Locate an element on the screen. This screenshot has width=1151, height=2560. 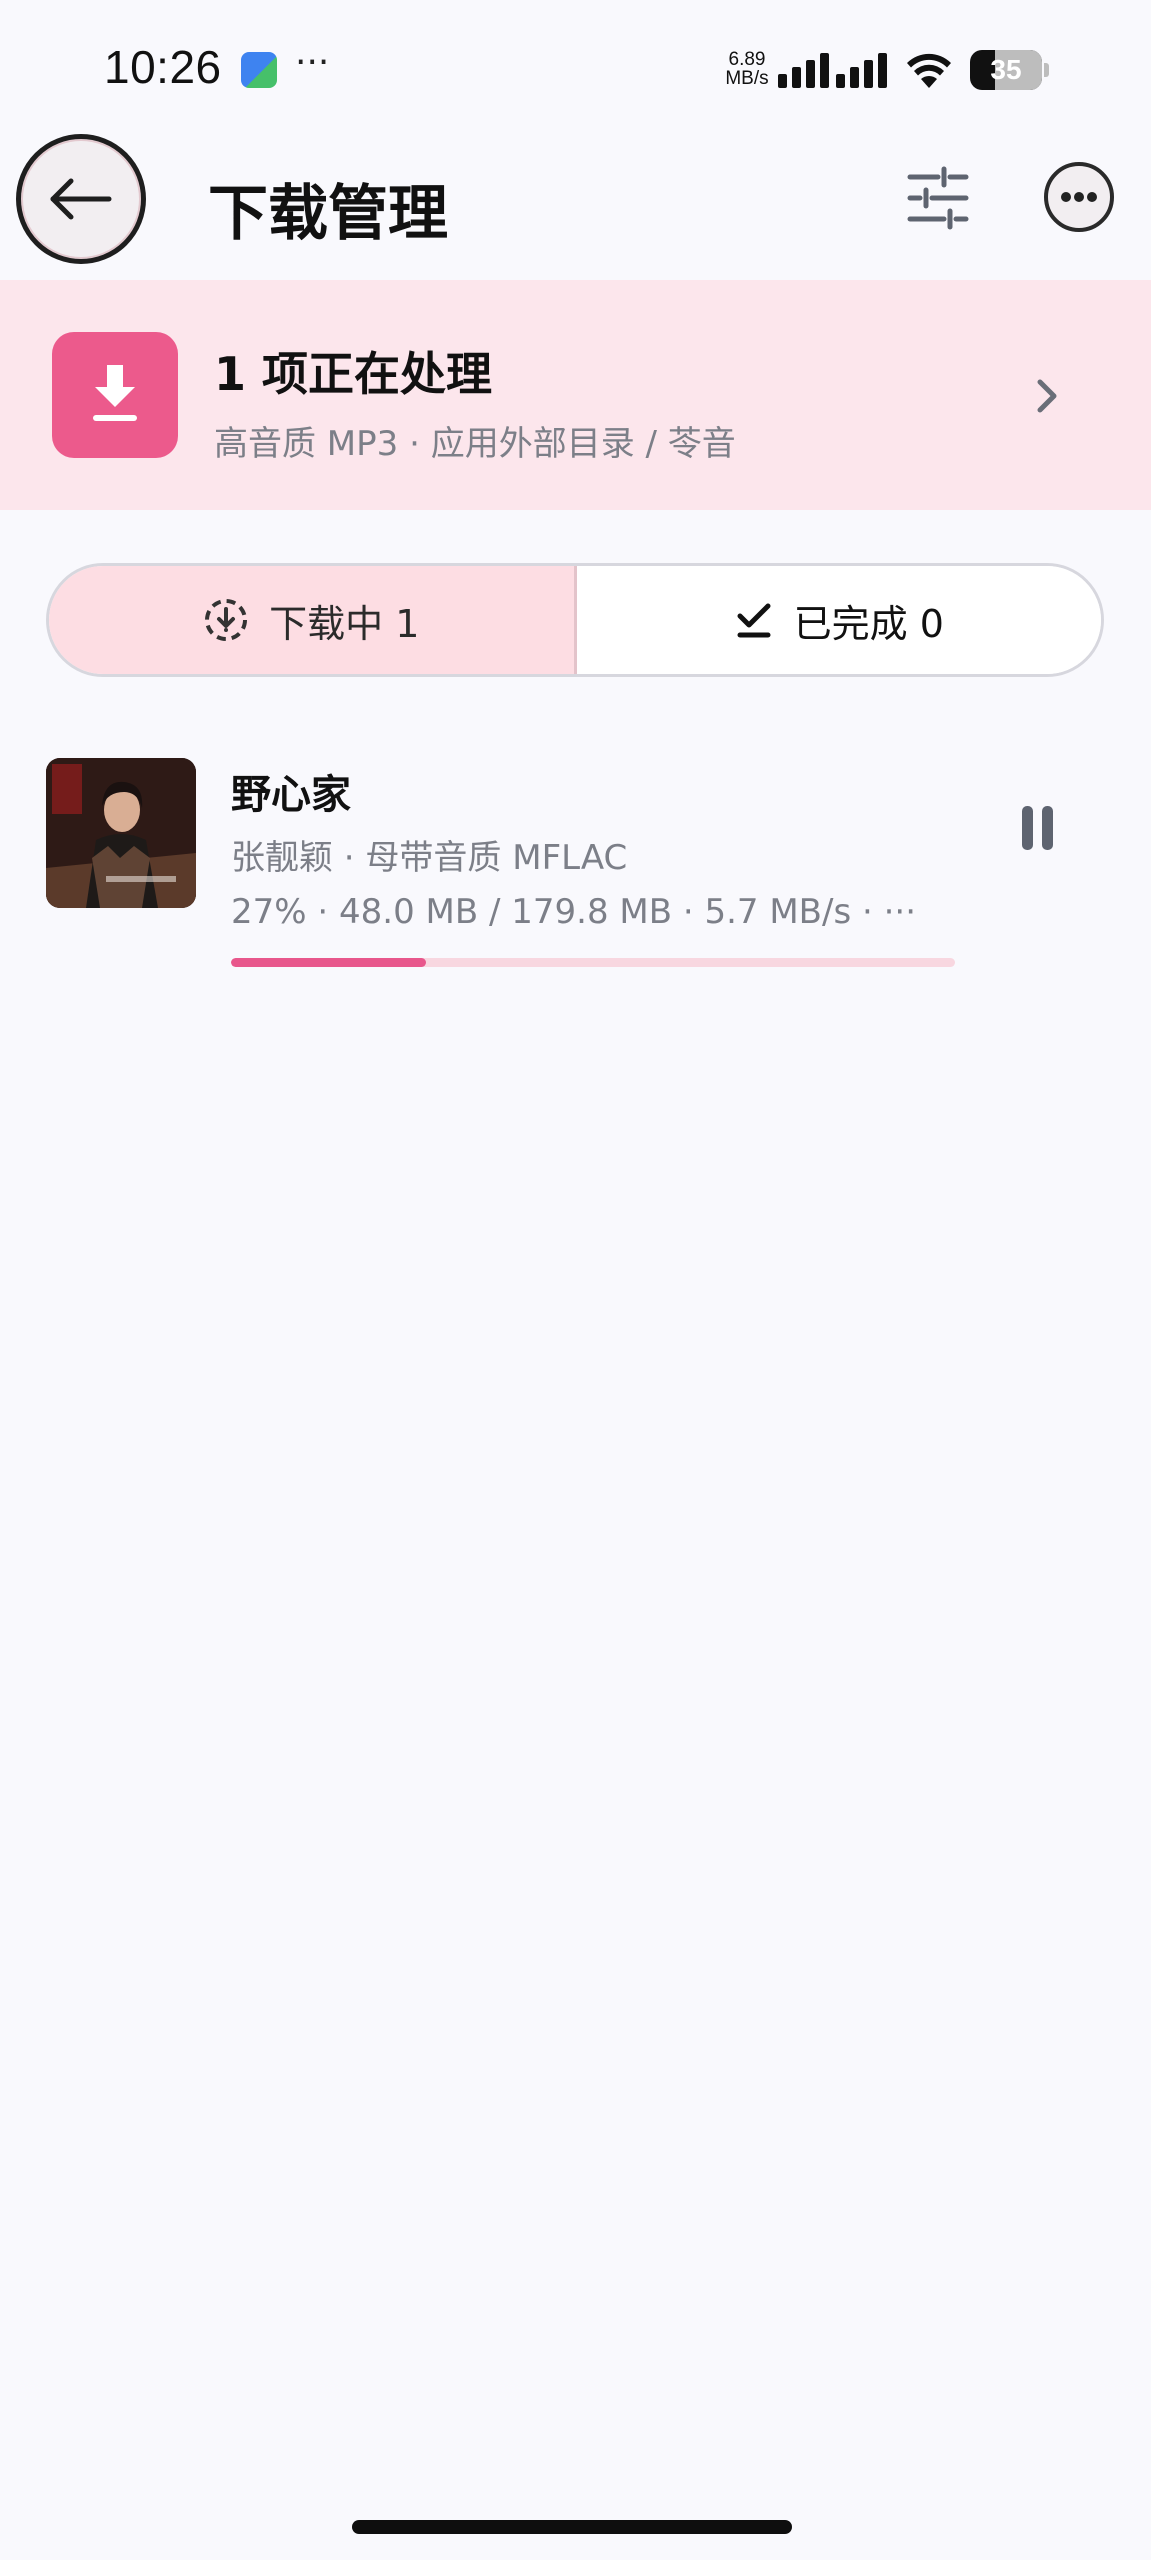
chevron-right-icon is located at coordinates (1047, 396).